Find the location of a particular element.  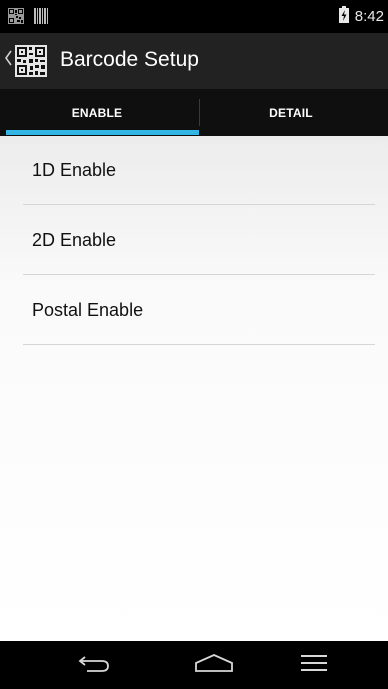

home-button is located at coordinates (214, 665).